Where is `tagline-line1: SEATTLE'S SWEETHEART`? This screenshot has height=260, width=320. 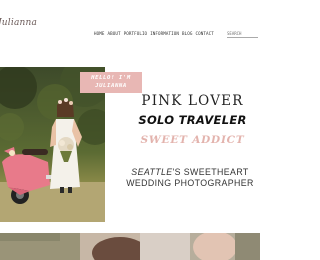
tagline-line1: SEATTLE'S SWEETHEART is located at coordinates (190, 172).